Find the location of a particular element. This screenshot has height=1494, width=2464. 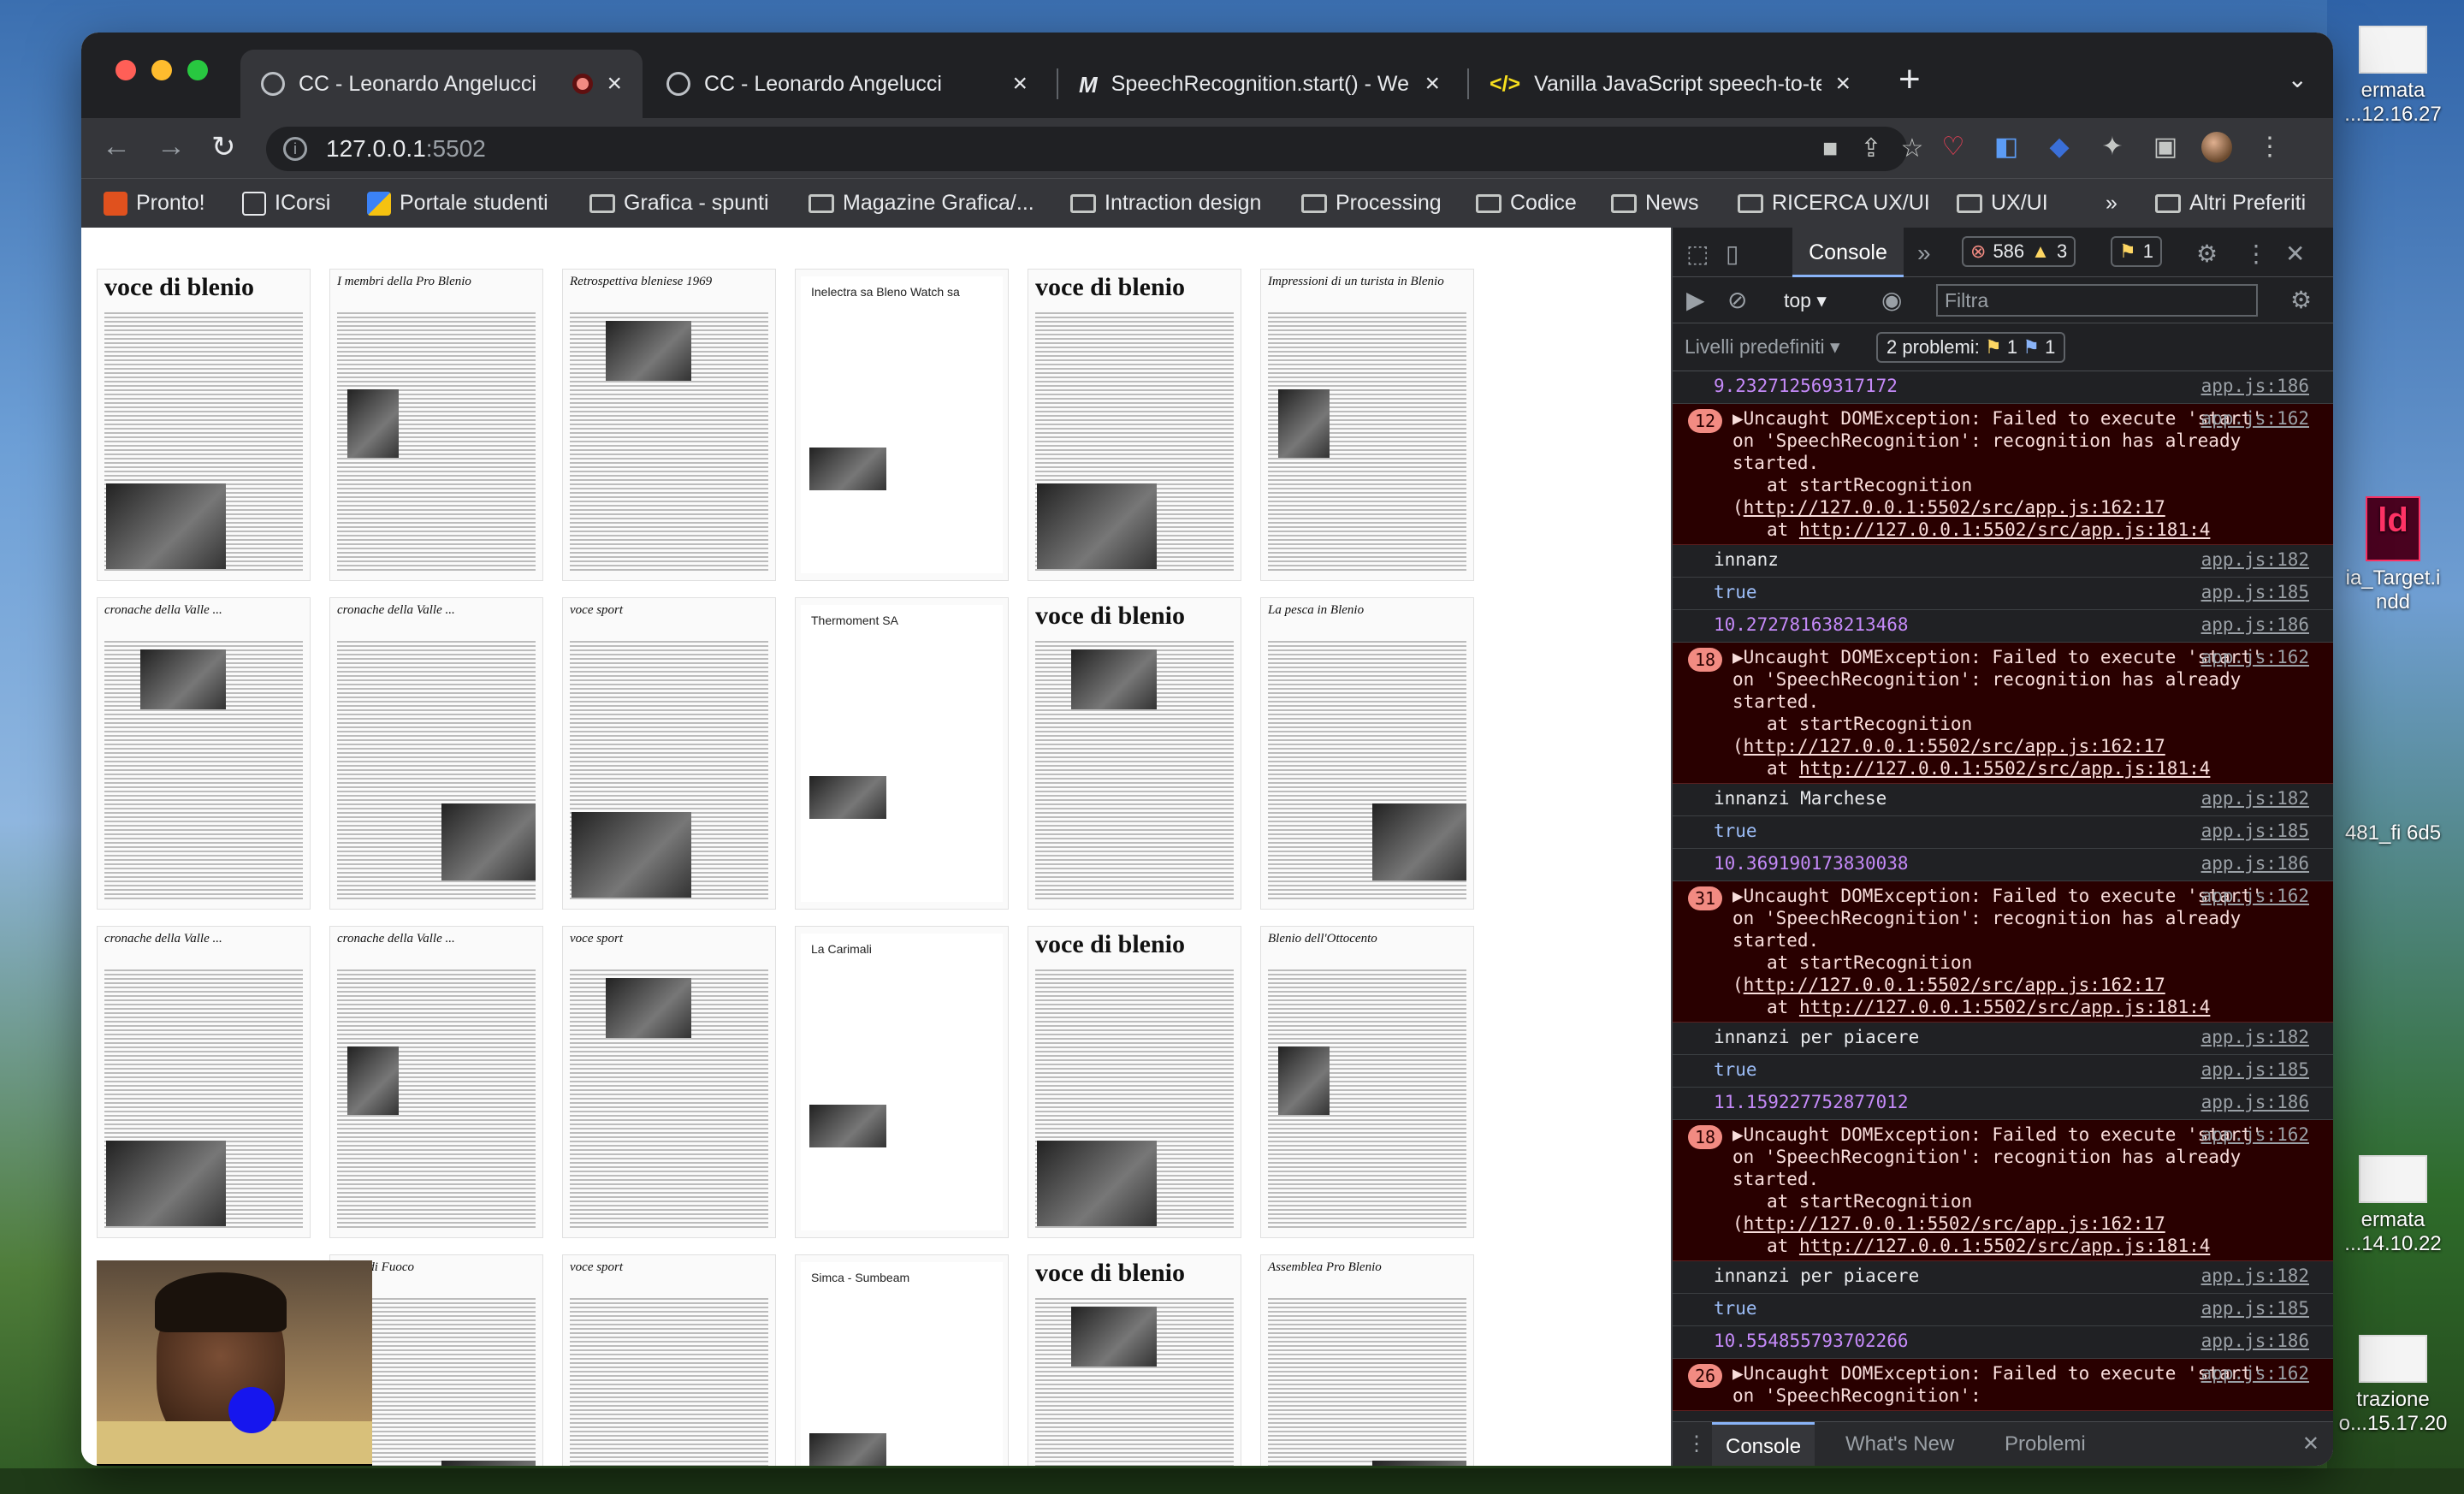

tab-4: </> Vanilla JavaScript speech-to-te × is located at coordinates (1670, 84).